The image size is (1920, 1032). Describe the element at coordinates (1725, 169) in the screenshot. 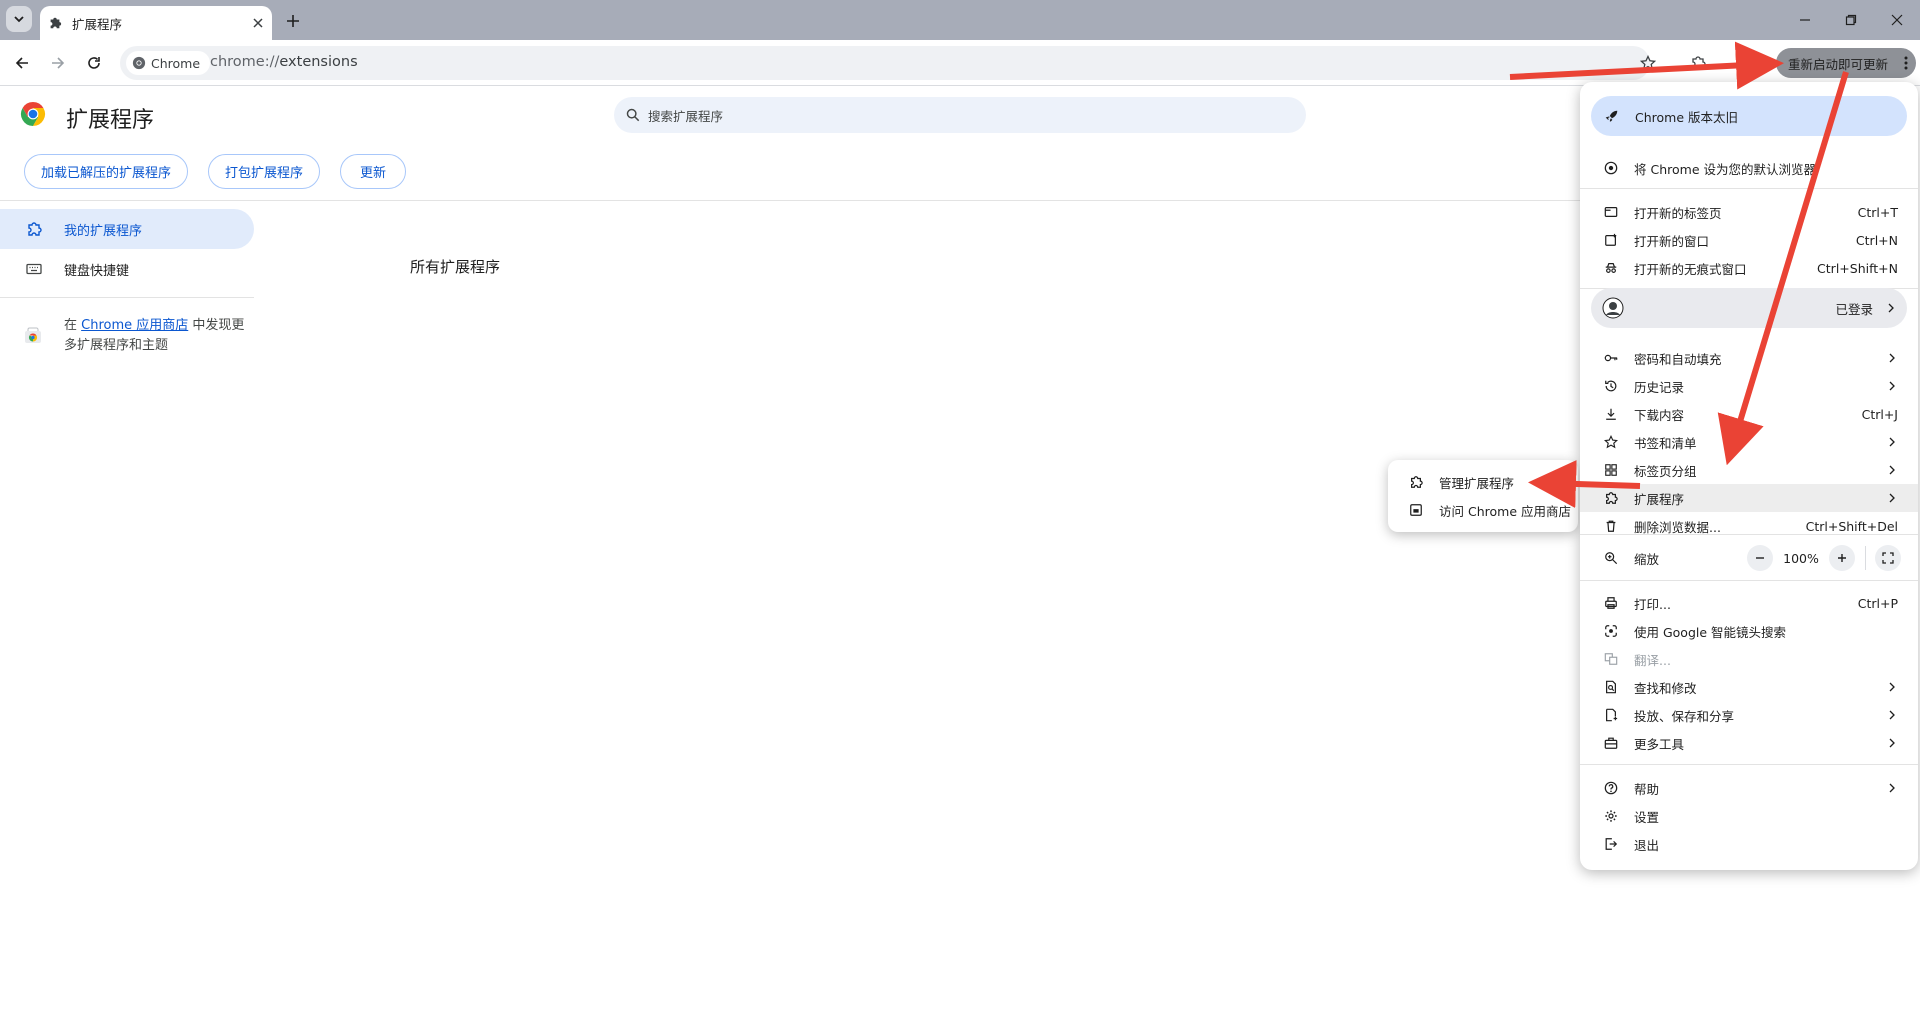

I see `menu-label: 将 Chrome 设为您的默认浏览器` at that location.